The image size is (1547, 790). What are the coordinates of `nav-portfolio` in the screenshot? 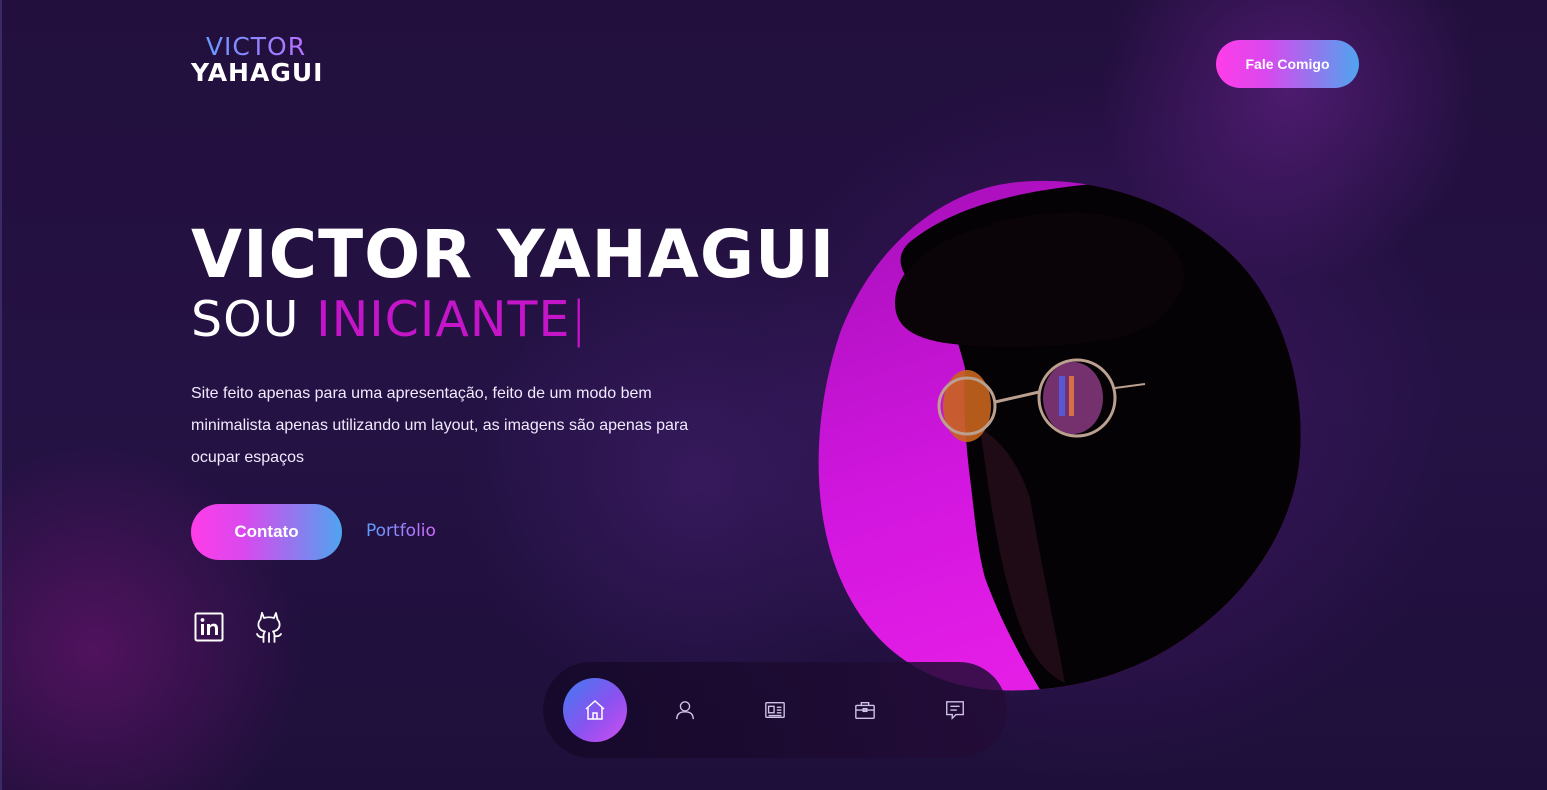 It's located at (865, 710).